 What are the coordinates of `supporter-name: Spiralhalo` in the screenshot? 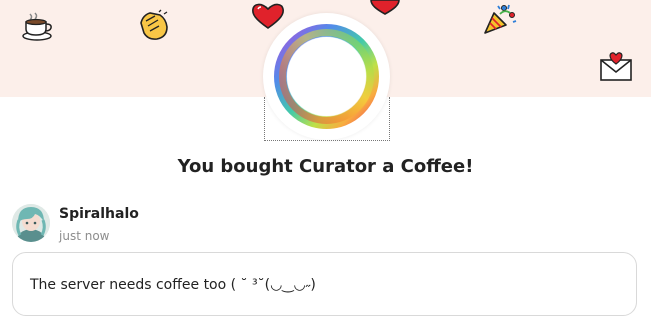 It's located at (99, 214).